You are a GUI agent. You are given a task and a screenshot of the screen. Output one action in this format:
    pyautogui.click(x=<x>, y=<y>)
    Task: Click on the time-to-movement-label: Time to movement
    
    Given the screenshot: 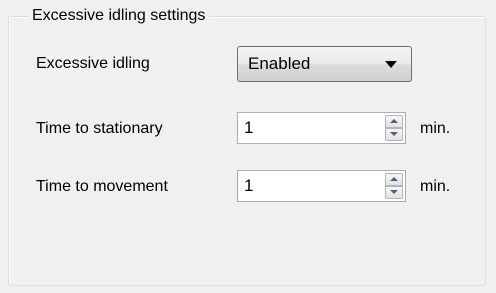 What is the action you would take?
    pyautogui.click(x=102, y=186)
    